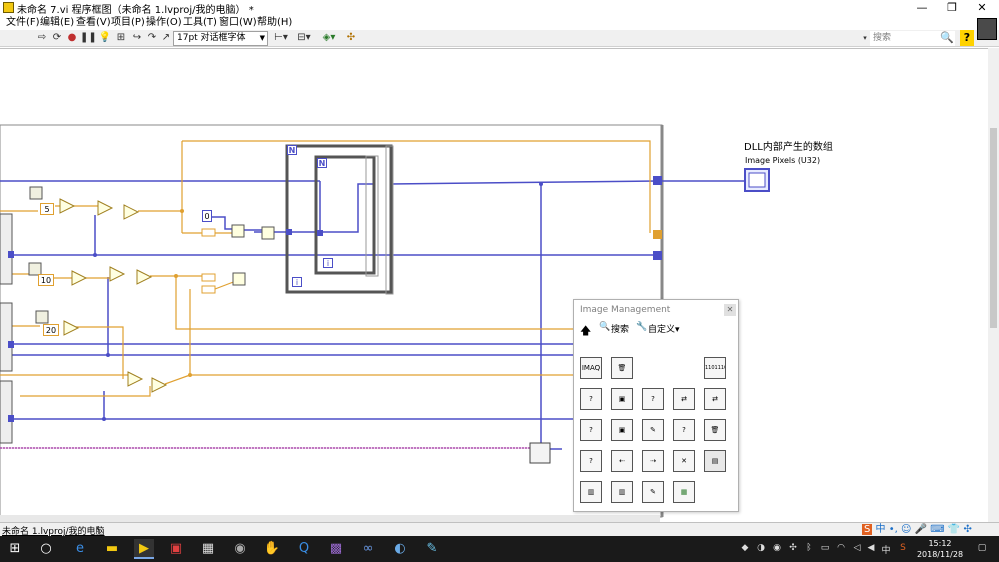  I want to click on status-scroll-left-icon: ‹, so click(98, 528).